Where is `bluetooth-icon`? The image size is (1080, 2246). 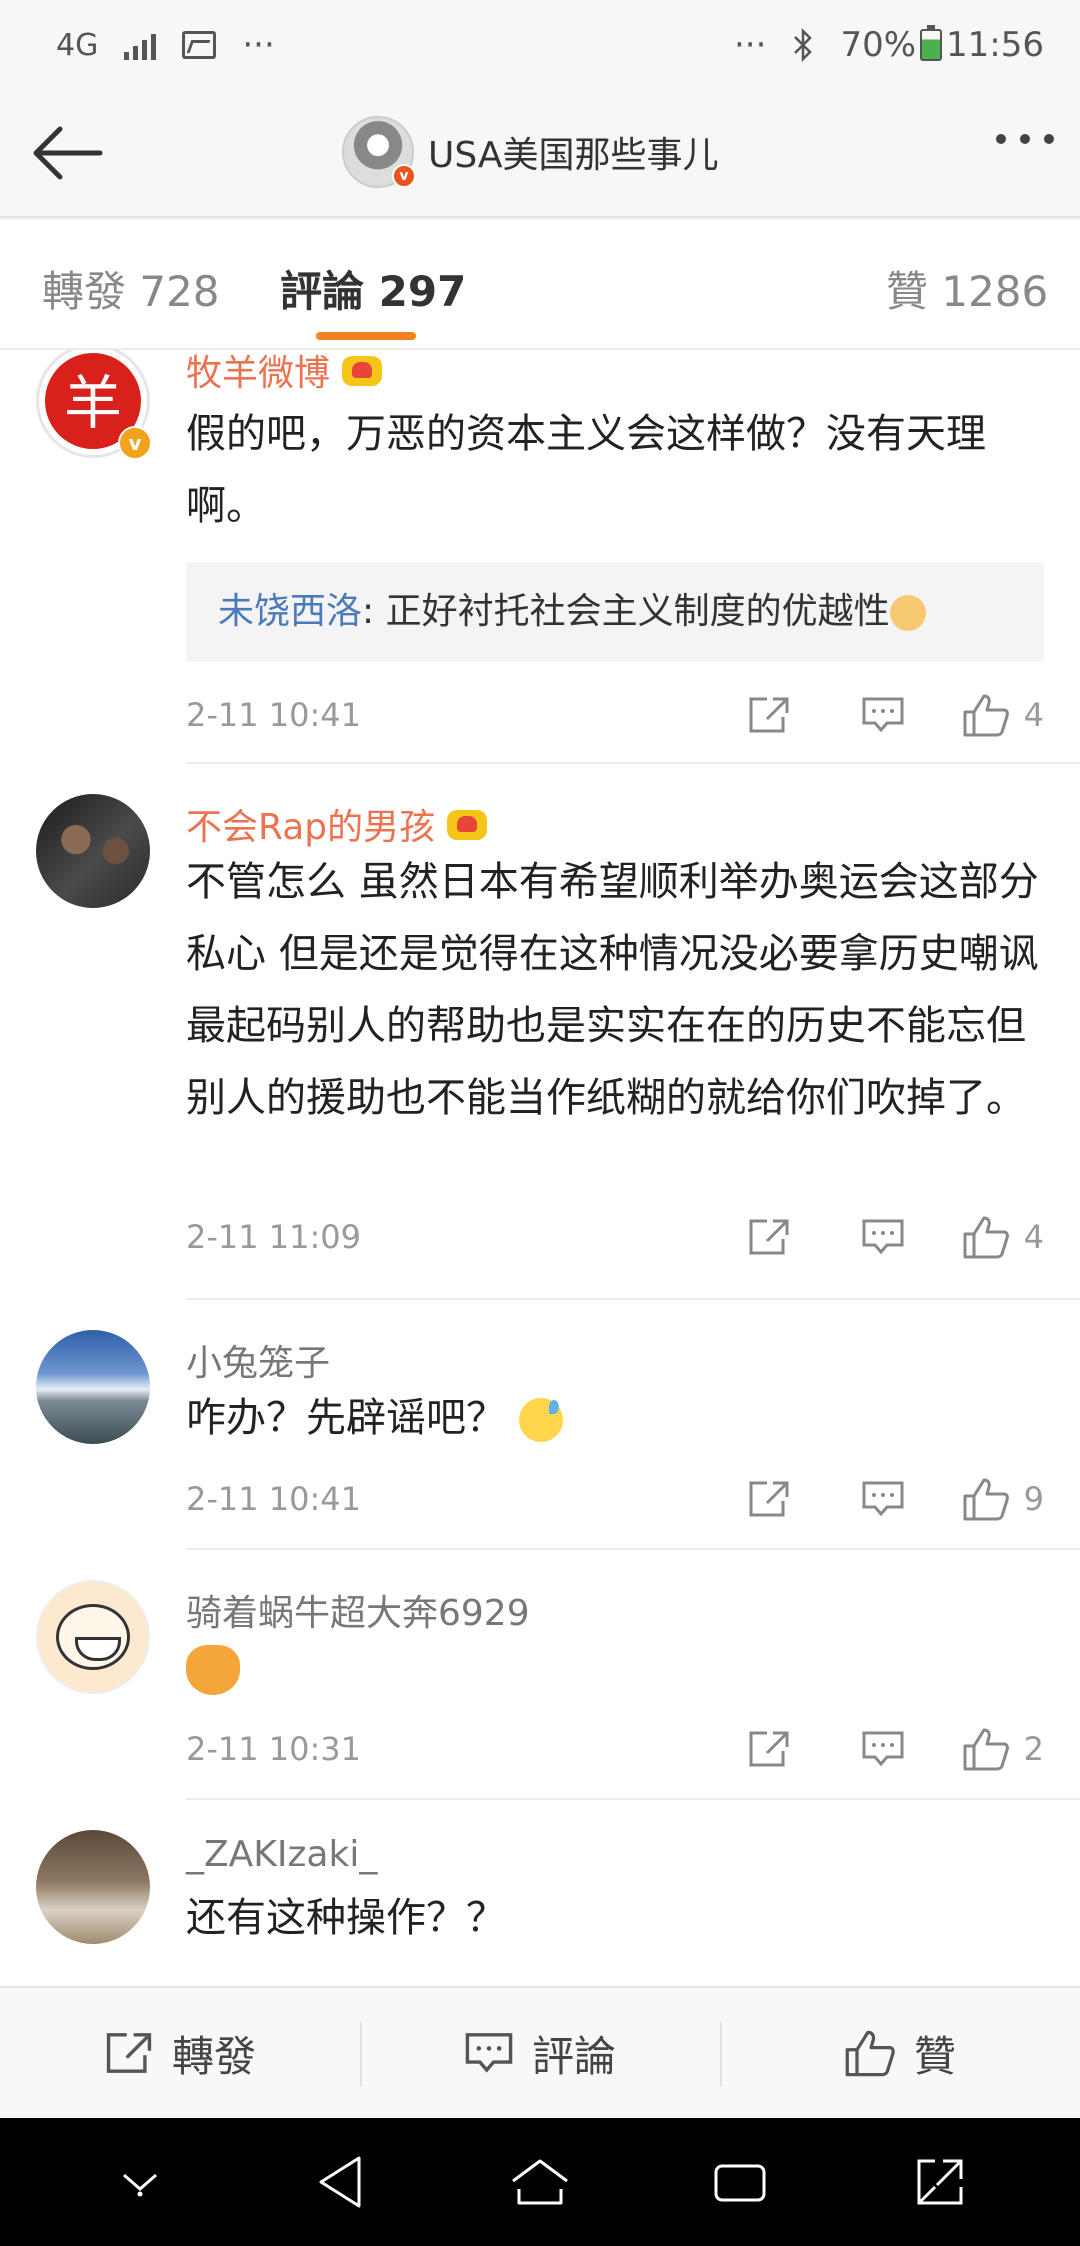
bluetooth-icon is located at coordinates (803, 45).